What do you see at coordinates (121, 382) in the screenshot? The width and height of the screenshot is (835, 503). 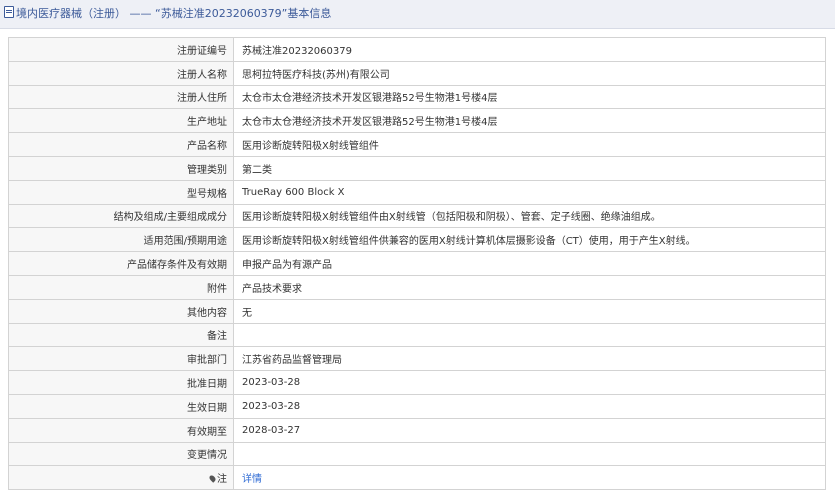 I see `field-label: 批准日期` at bounding box center [121, 382].